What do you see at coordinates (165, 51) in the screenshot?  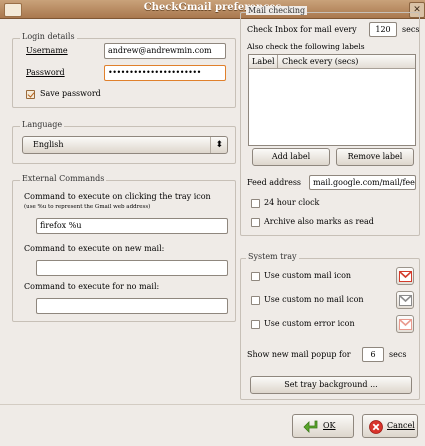 I see `username-field: andrew@andrewmin.com` at bounding box center [165, 51].